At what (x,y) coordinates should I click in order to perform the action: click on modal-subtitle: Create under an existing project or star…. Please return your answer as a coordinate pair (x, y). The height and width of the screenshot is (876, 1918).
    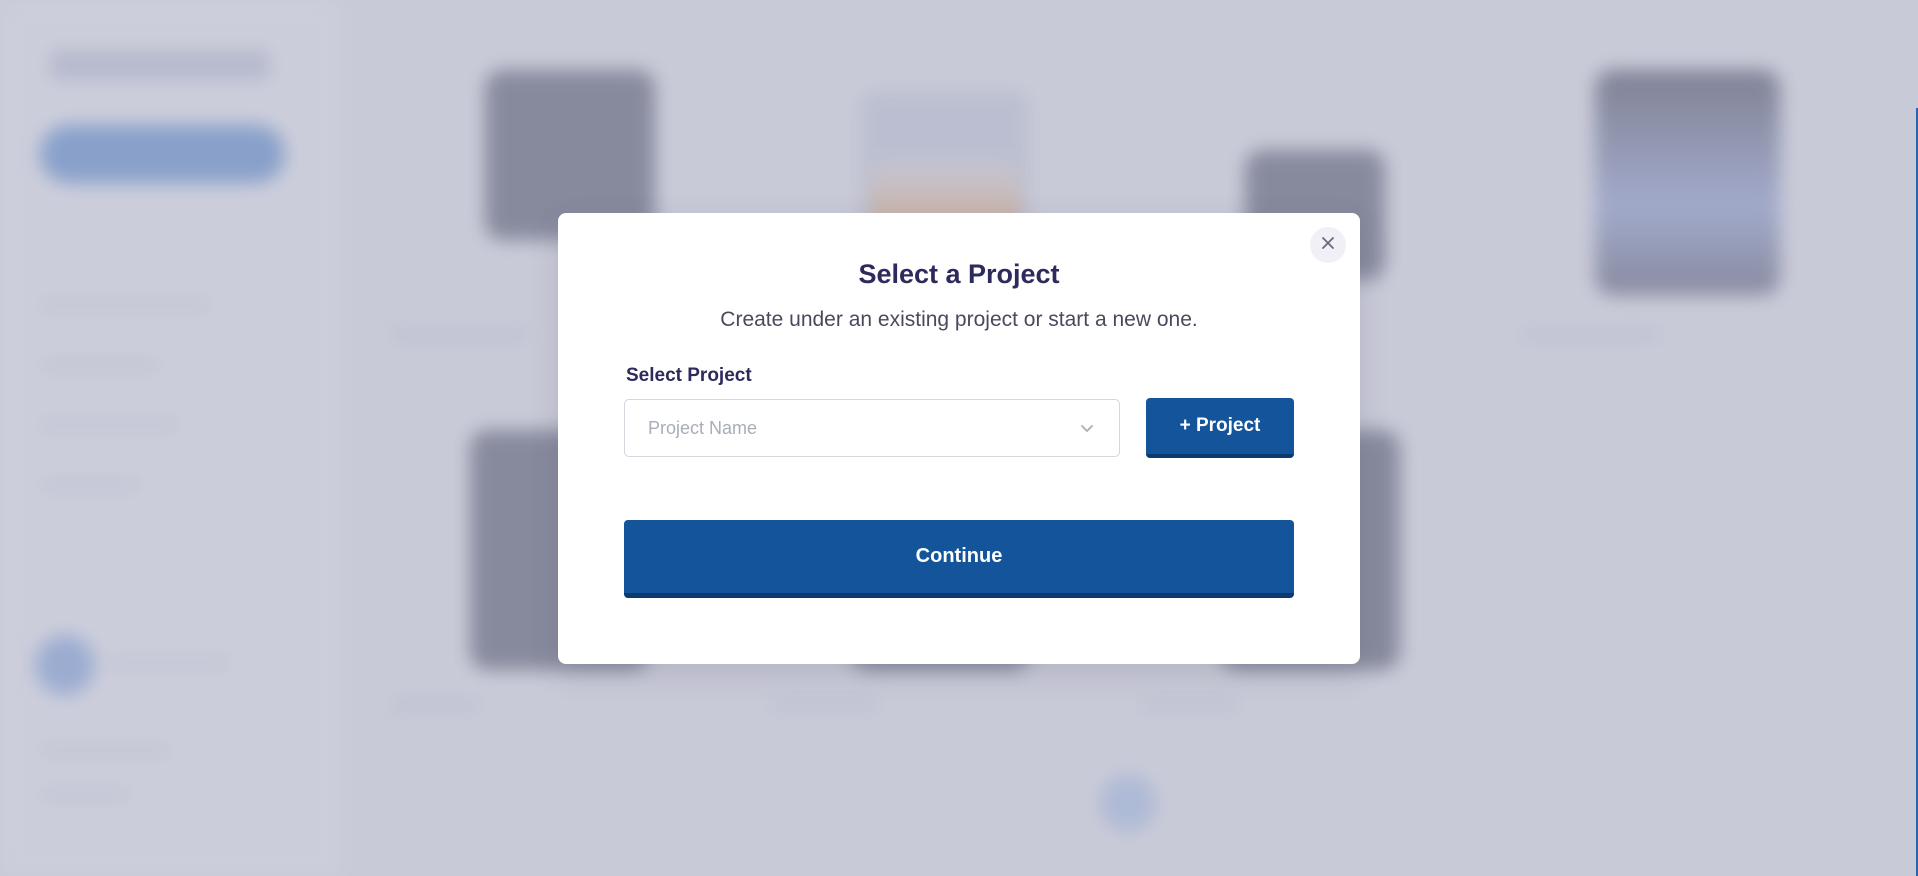
    Looking at the image, I should click on (959, 319).